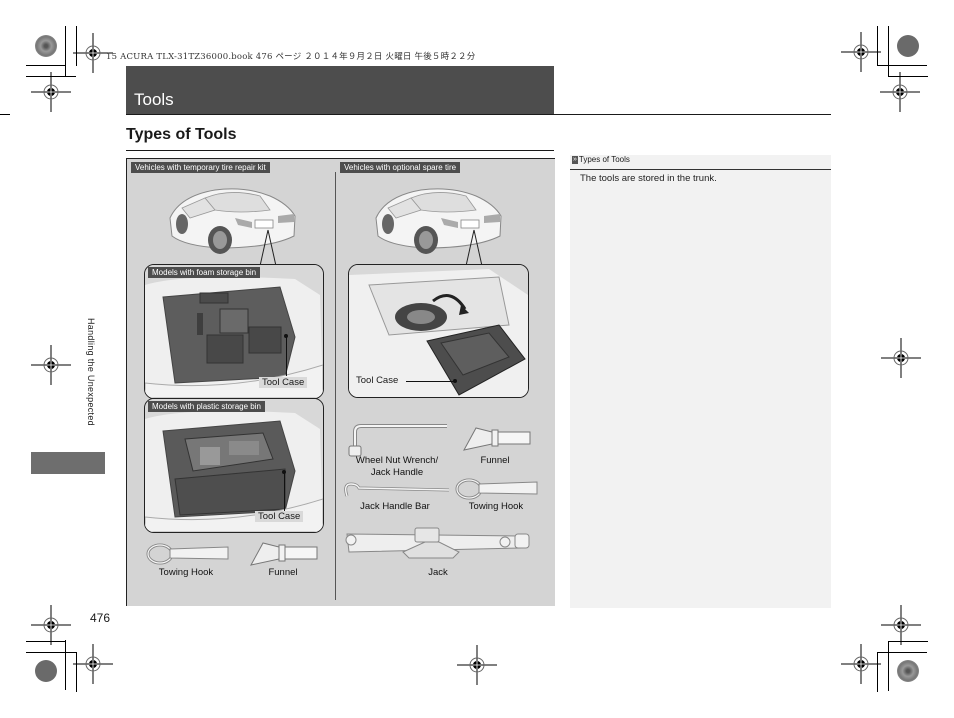 This screenshot has height=718, width=954. Describe the element at coordinates (400, 167) in the screenshot. I see `right-column-header: Vehicles with optional spare tire` at that location.